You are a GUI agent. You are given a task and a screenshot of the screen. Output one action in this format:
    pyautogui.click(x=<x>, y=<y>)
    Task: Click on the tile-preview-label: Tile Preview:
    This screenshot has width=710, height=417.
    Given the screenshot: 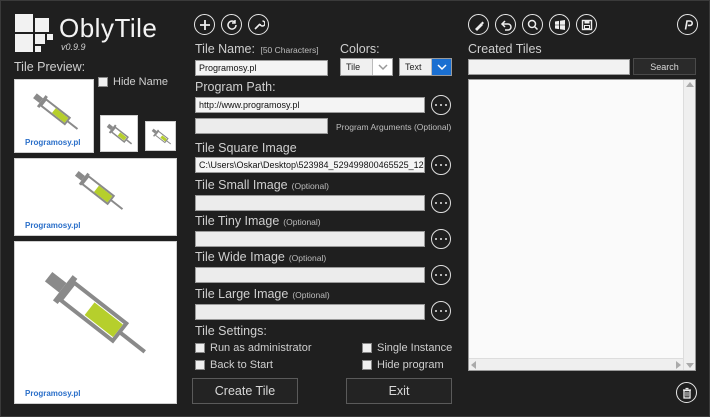 What is the action you would take?
    pyautogui.click(x=50, y=67)
    